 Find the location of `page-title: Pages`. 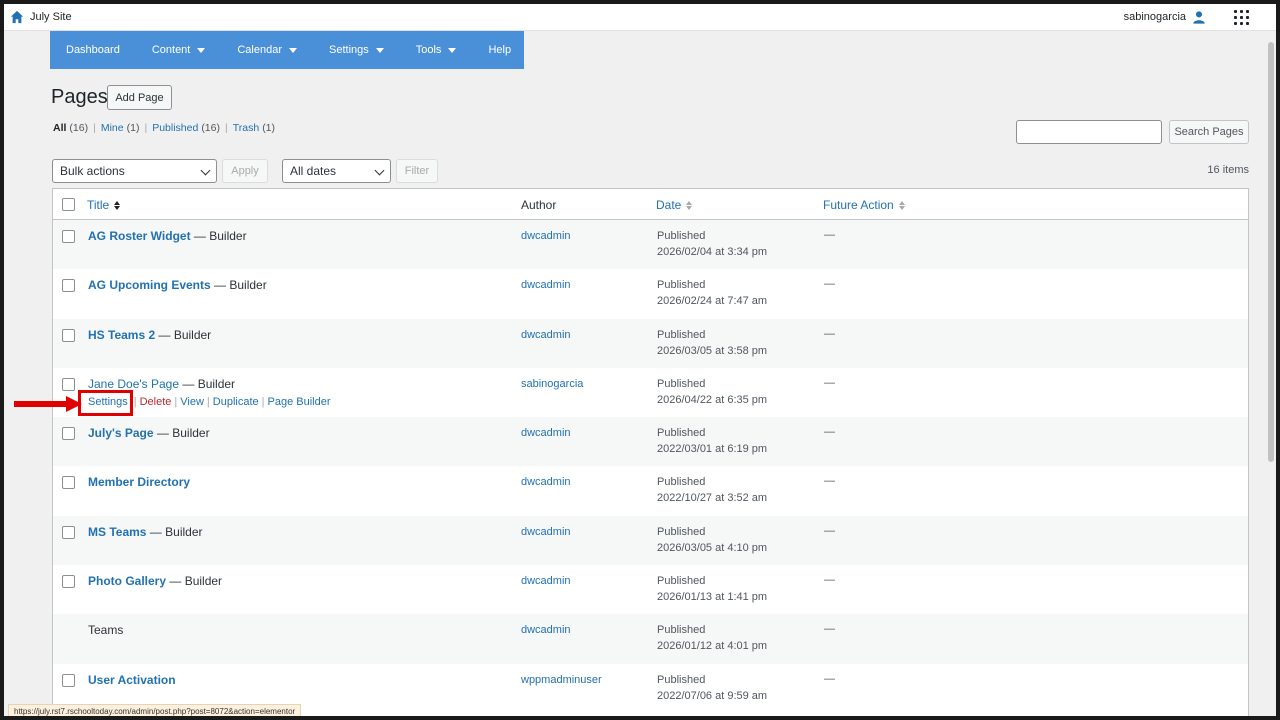

page-title: Pages is located at coordinates (79, 97).